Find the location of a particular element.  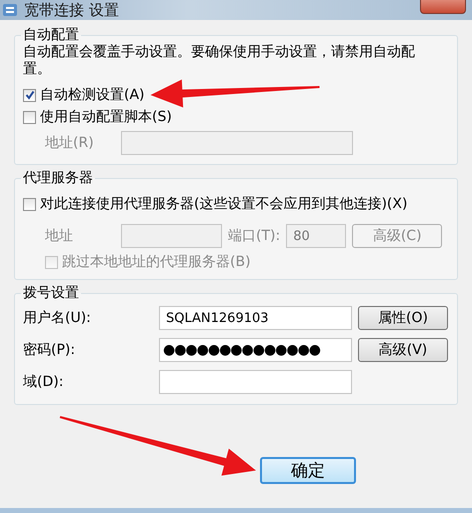

field-label: 用户名(U): is located at coordinates (57, 318).